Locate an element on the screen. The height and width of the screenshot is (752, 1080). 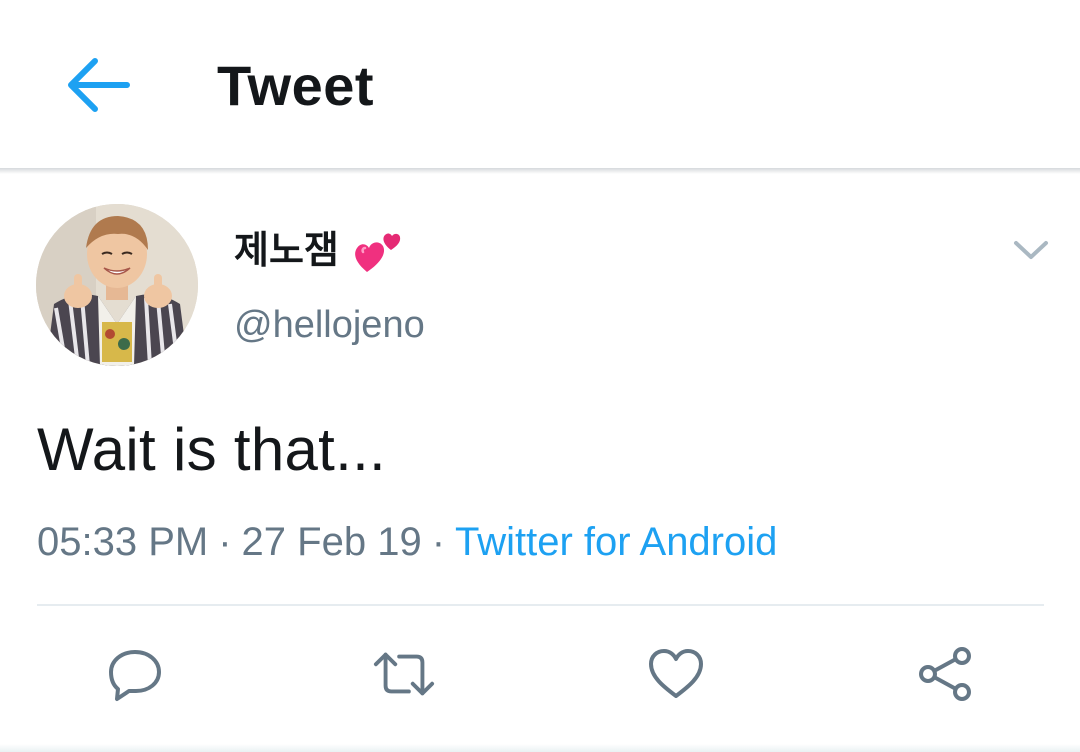
share-button is located at coordinates (946, 674).